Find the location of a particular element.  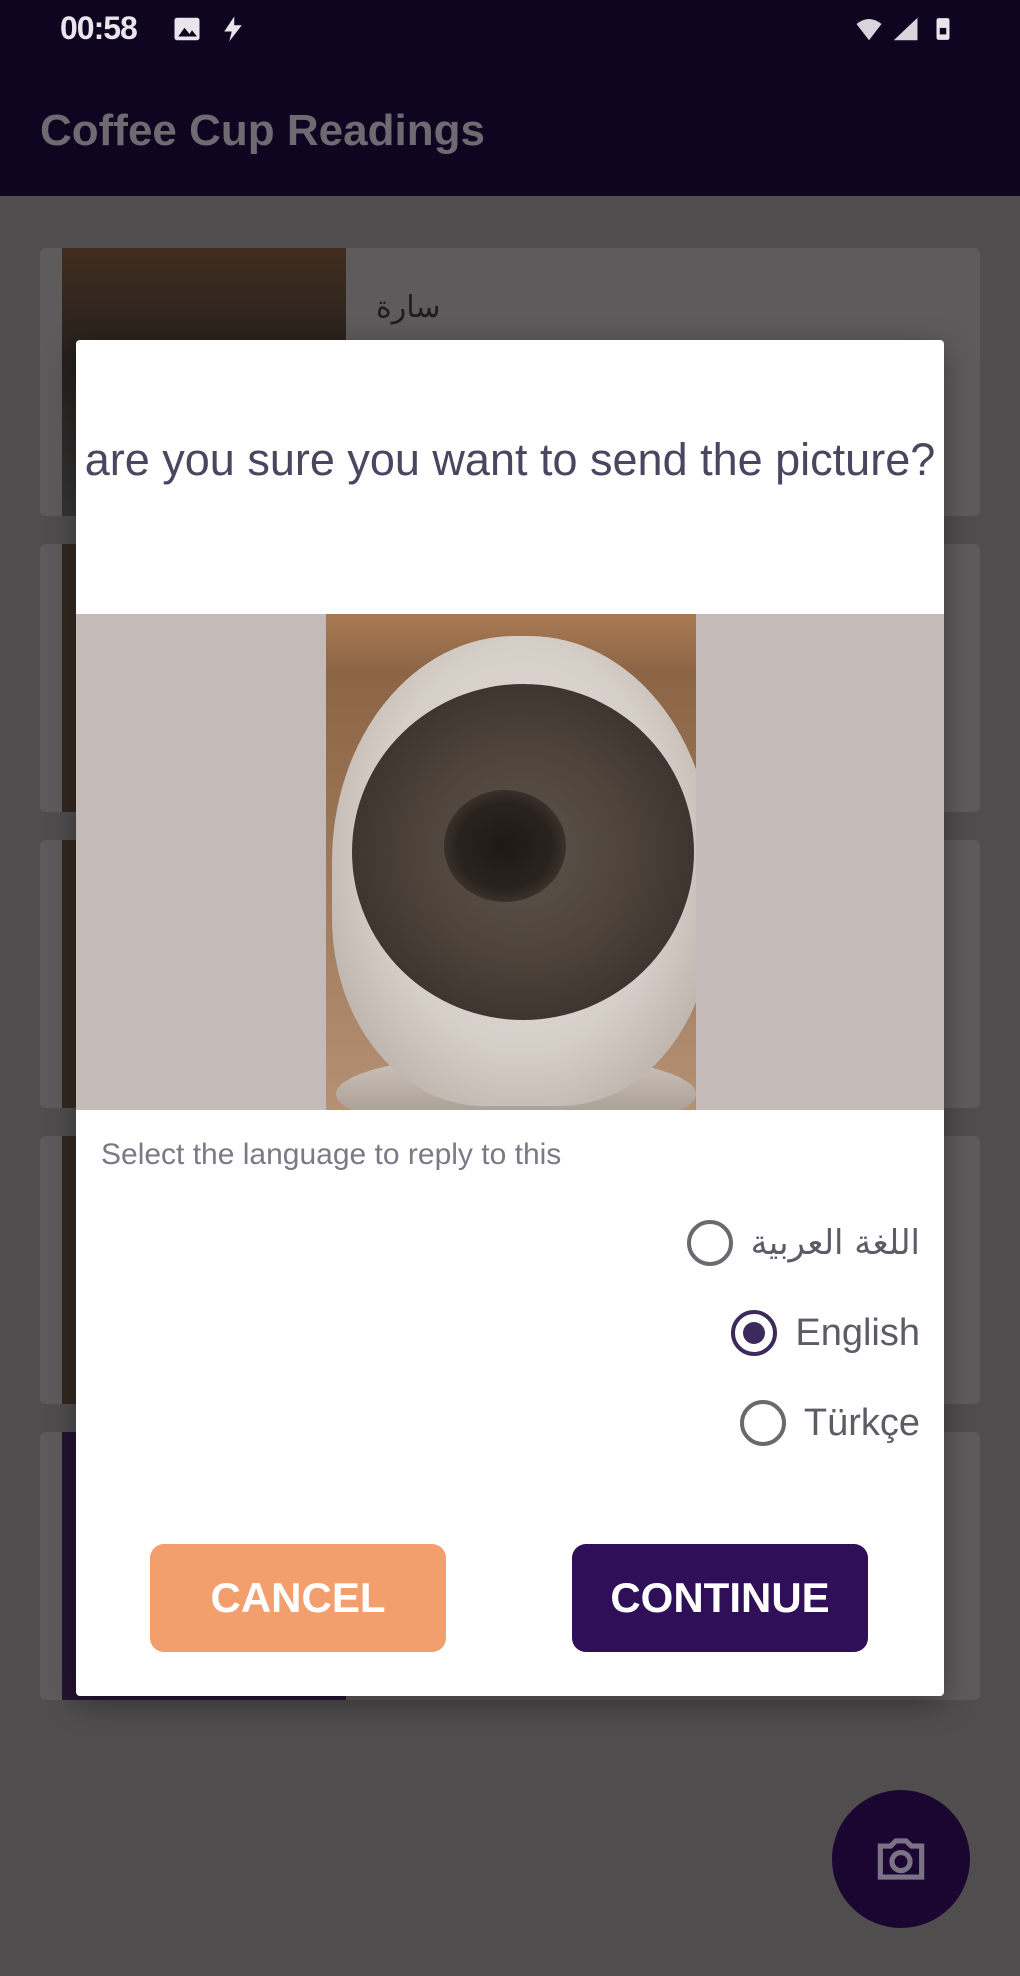

signal-icon is located at coordinates (905, 29).